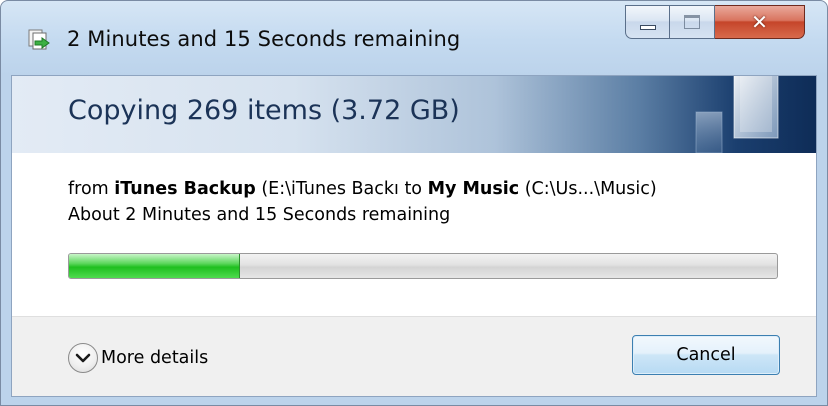  What do you see at coordinates (474, 189) in the screenshot?
I see `destination-folder-link: My Music` at bounding box center [474, 189].